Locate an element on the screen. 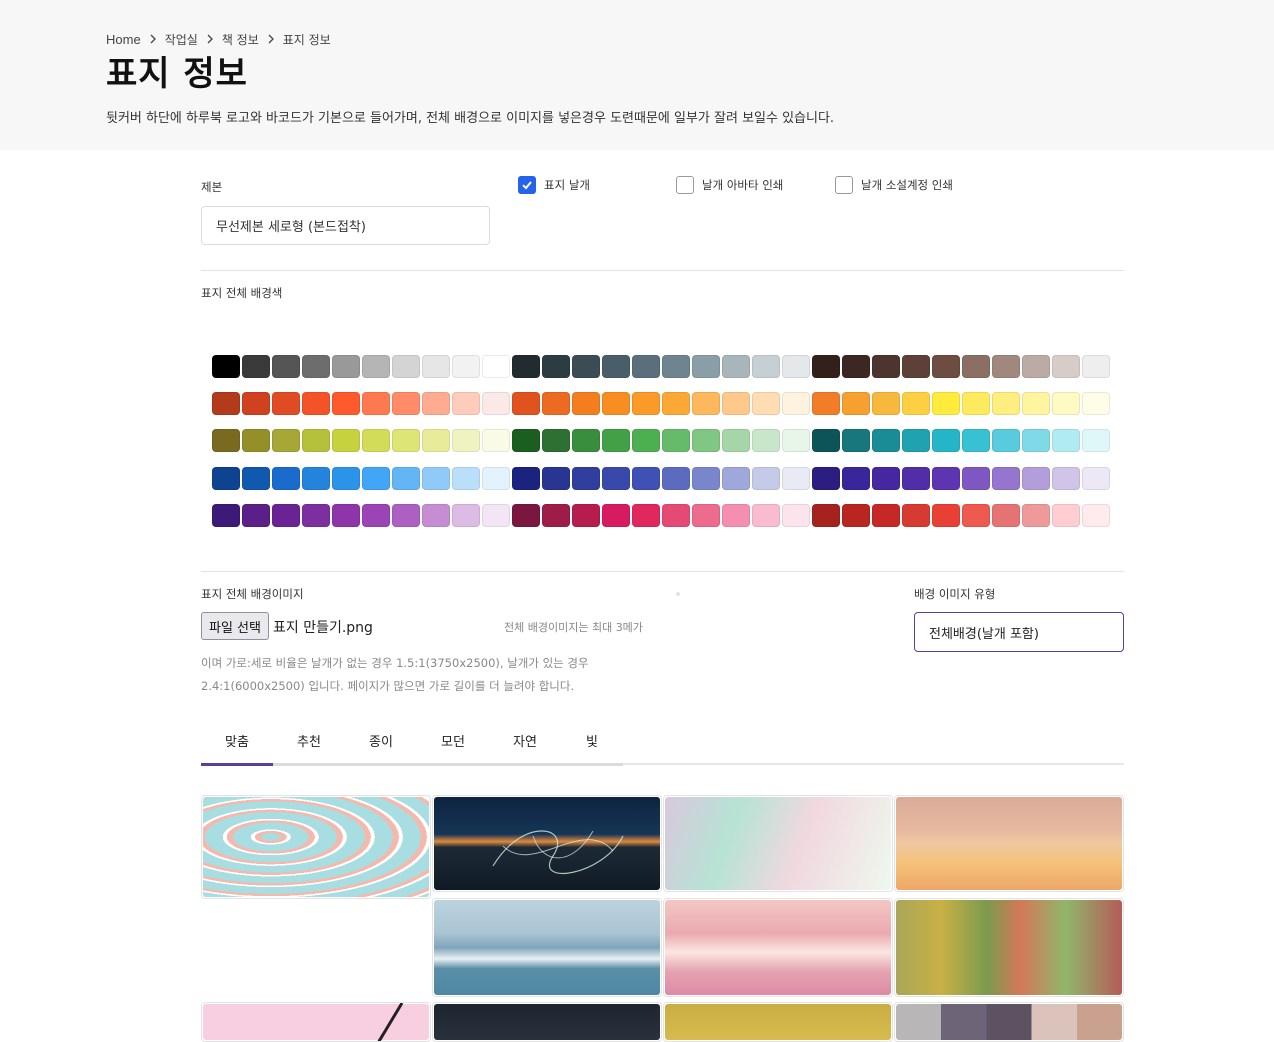 The height and width of the screenshot is (1042, 1274). thumbnail-gold-texture is located at coordinates (778, 1022).